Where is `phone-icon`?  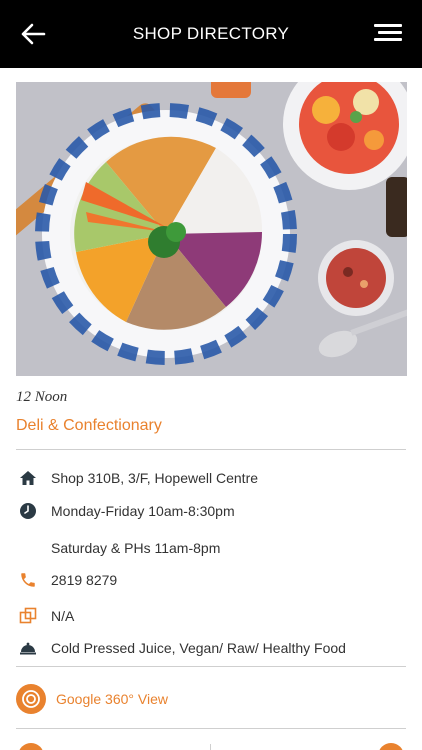
phone-icon is located at coordinates (28, 580).